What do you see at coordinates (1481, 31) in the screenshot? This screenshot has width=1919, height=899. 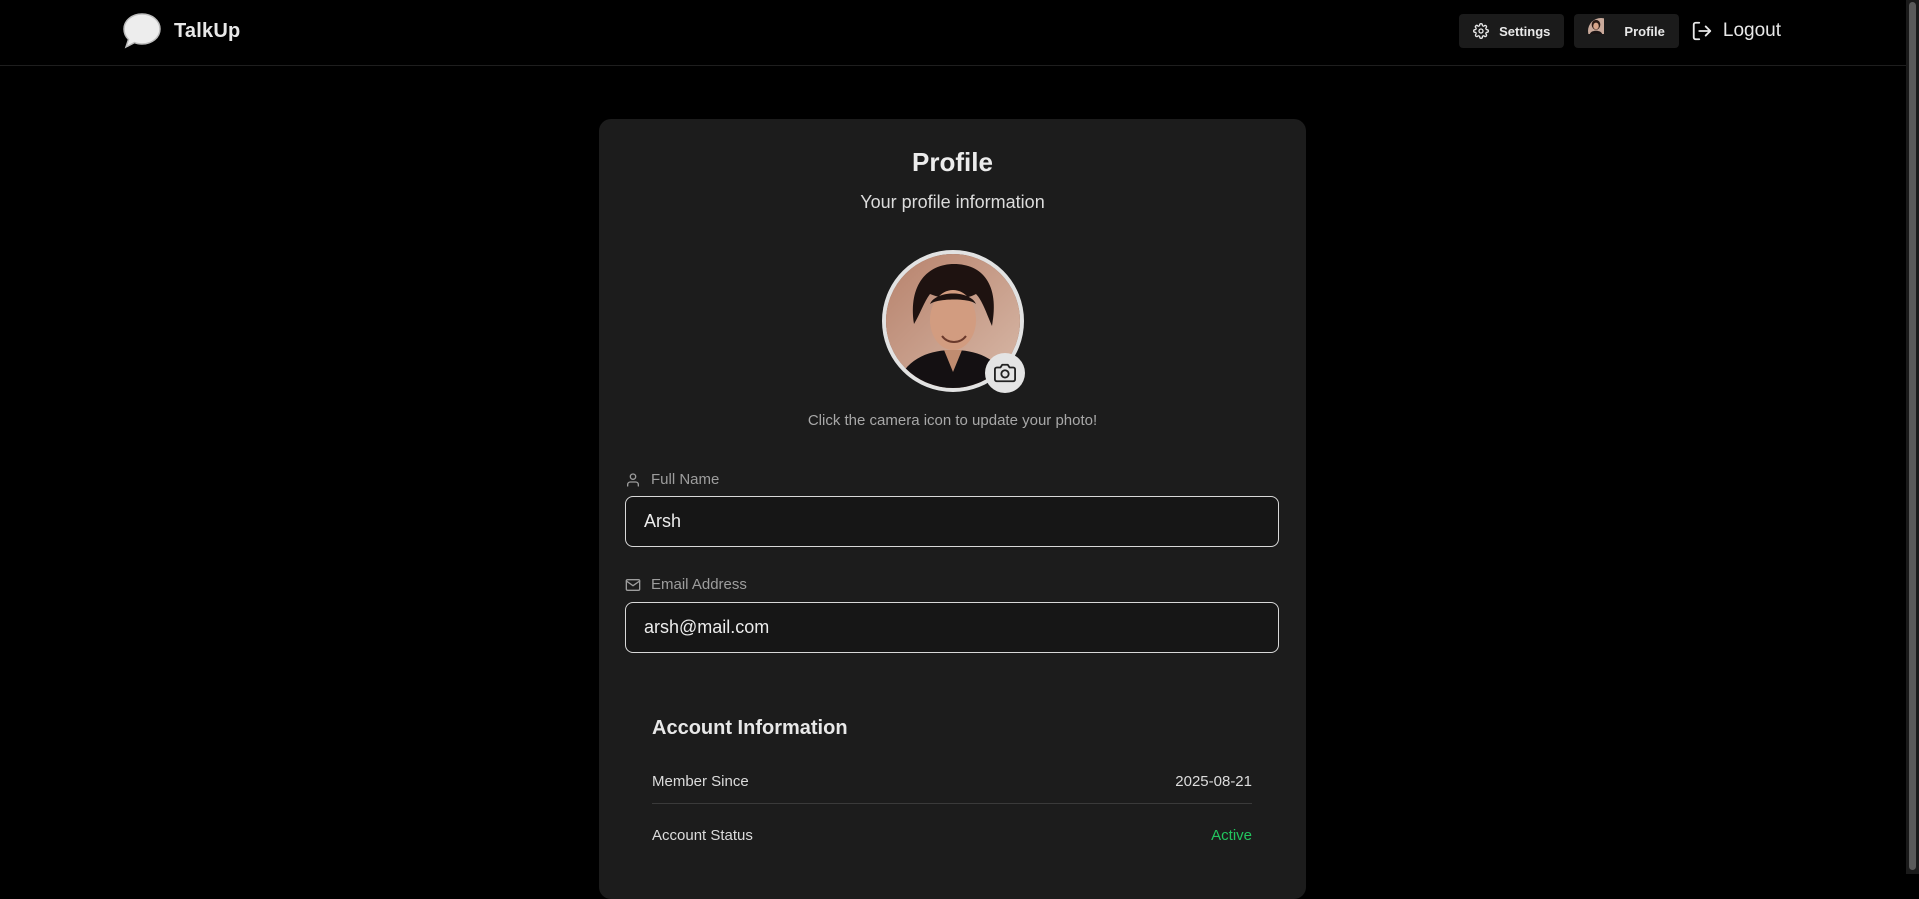 I see `gear-icon` at bounding box center [1481, 31].